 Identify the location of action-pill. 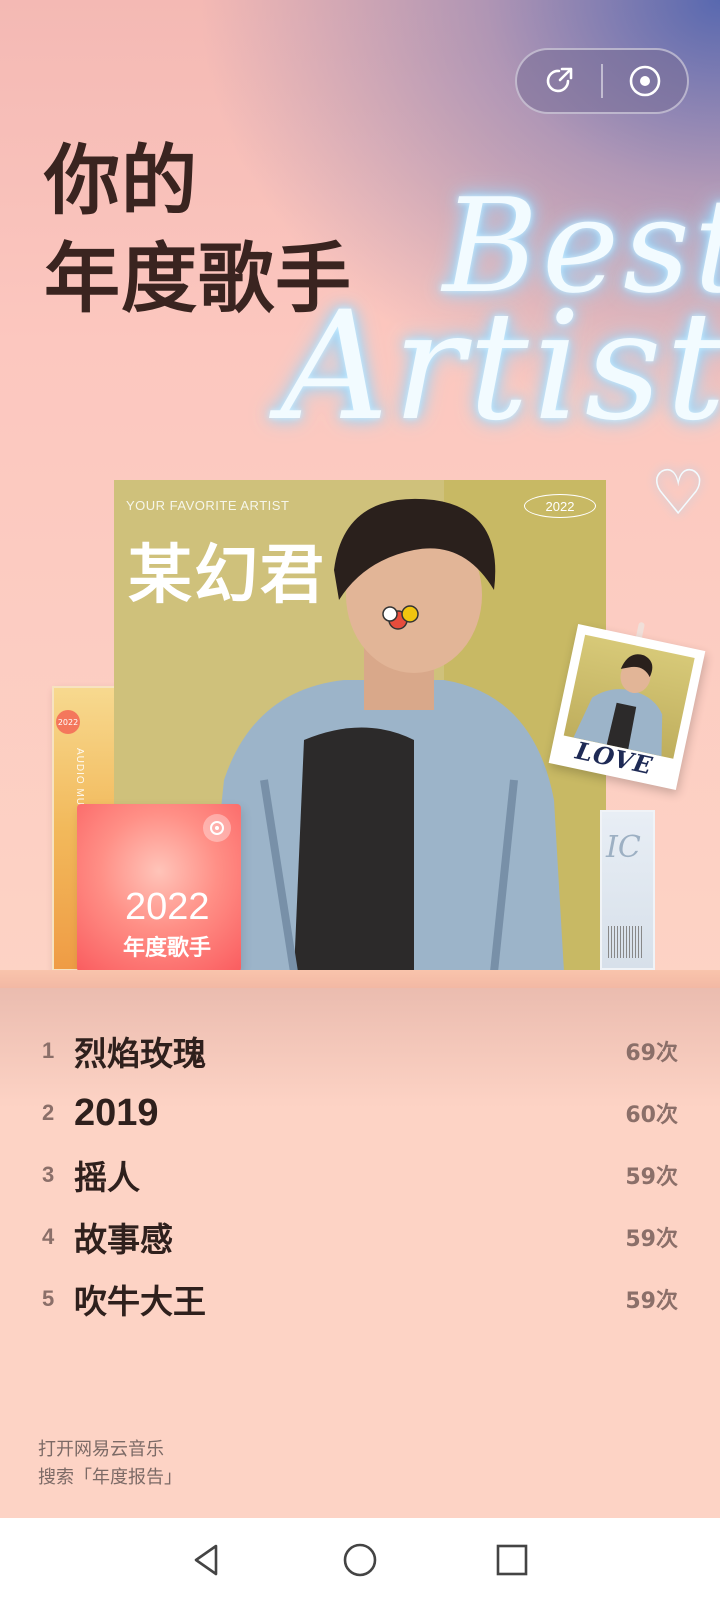
(602, 81).